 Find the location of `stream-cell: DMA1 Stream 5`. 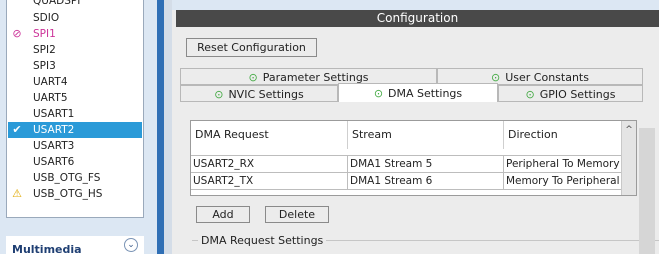

stream-cell: DMA1 Stream 5 is located at coordinates (426, 164).